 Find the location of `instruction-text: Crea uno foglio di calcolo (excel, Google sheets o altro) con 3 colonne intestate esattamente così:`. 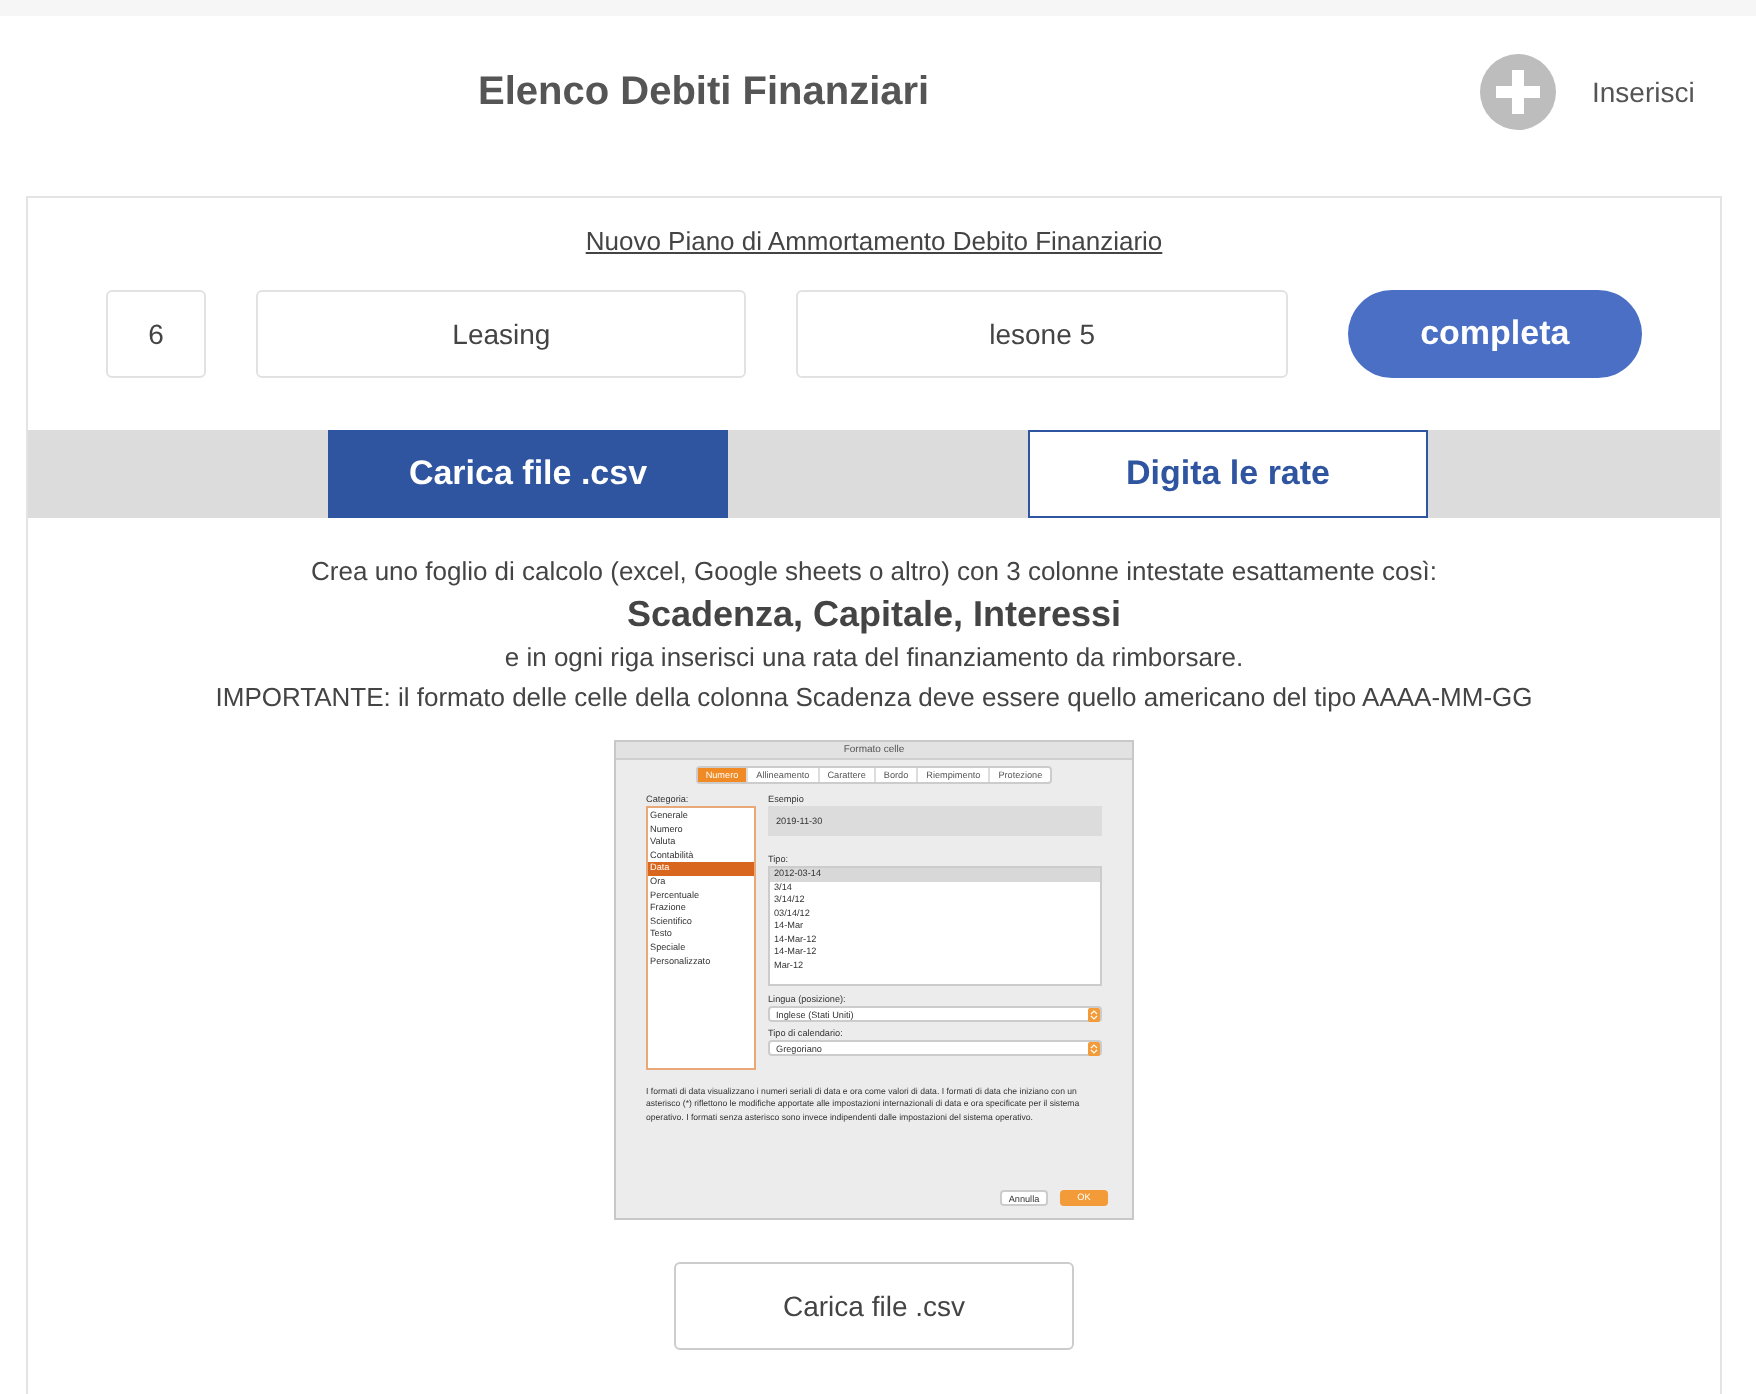

instruction-text: Crea uno foglio di calcolo (excel, Google sheets o altro) con 3 colonne intestate esattamente così: is located at coordinates (874, 571).